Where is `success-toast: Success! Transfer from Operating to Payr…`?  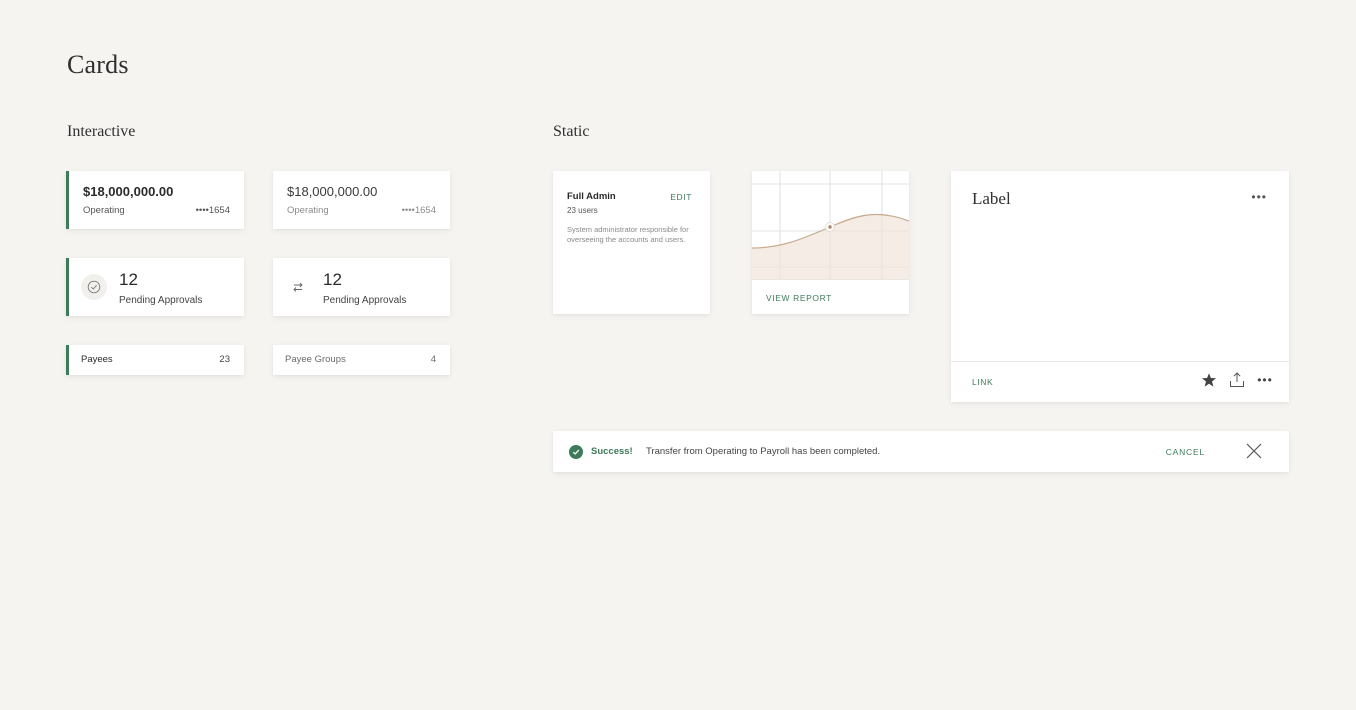
success-toast: Success! Transfer from Operating to Payr… is located at coordinates (921, 451).